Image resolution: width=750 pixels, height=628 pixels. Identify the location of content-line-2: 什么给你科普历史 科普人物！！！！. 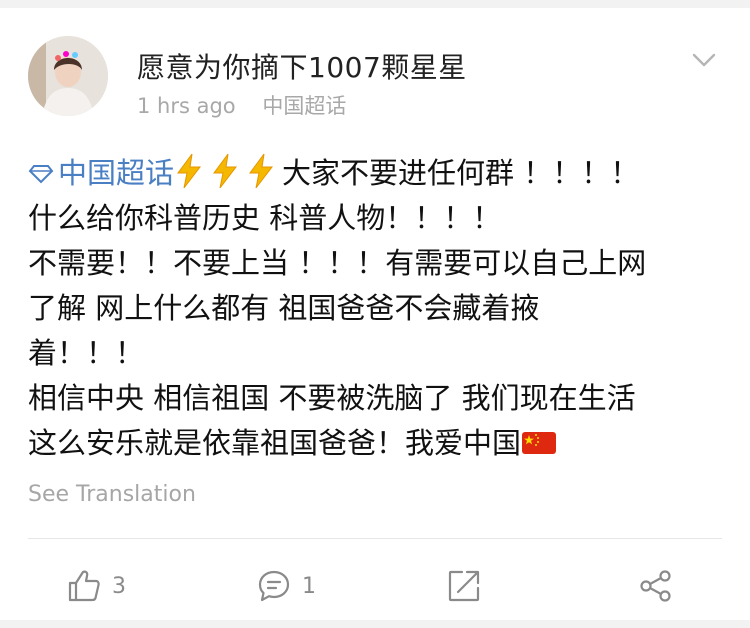
(265, 218).